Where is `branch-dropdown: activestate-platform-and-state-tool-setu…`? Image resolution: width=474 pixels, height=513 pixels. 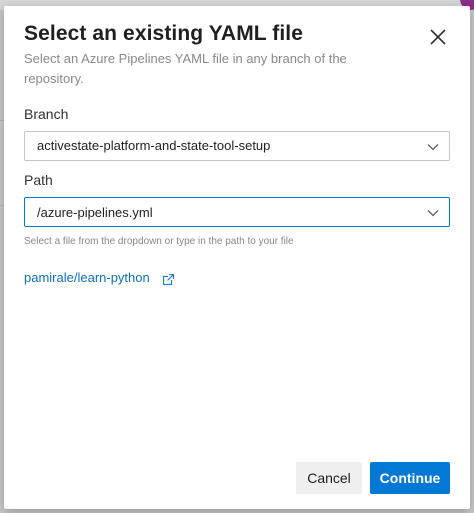
branch-dropdown: activestate-platform-and-state-tool-setu… is located at coordinates (237, 146).